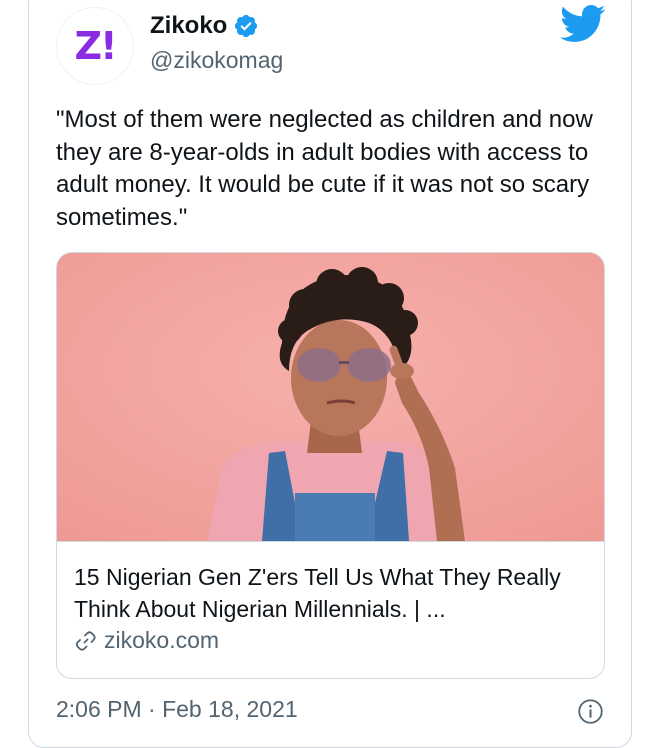 The width and height of the screenshot is (661, 748). Describe the element at coordinates (590, 711) in the screenshot. I see `info-icon` at that location.